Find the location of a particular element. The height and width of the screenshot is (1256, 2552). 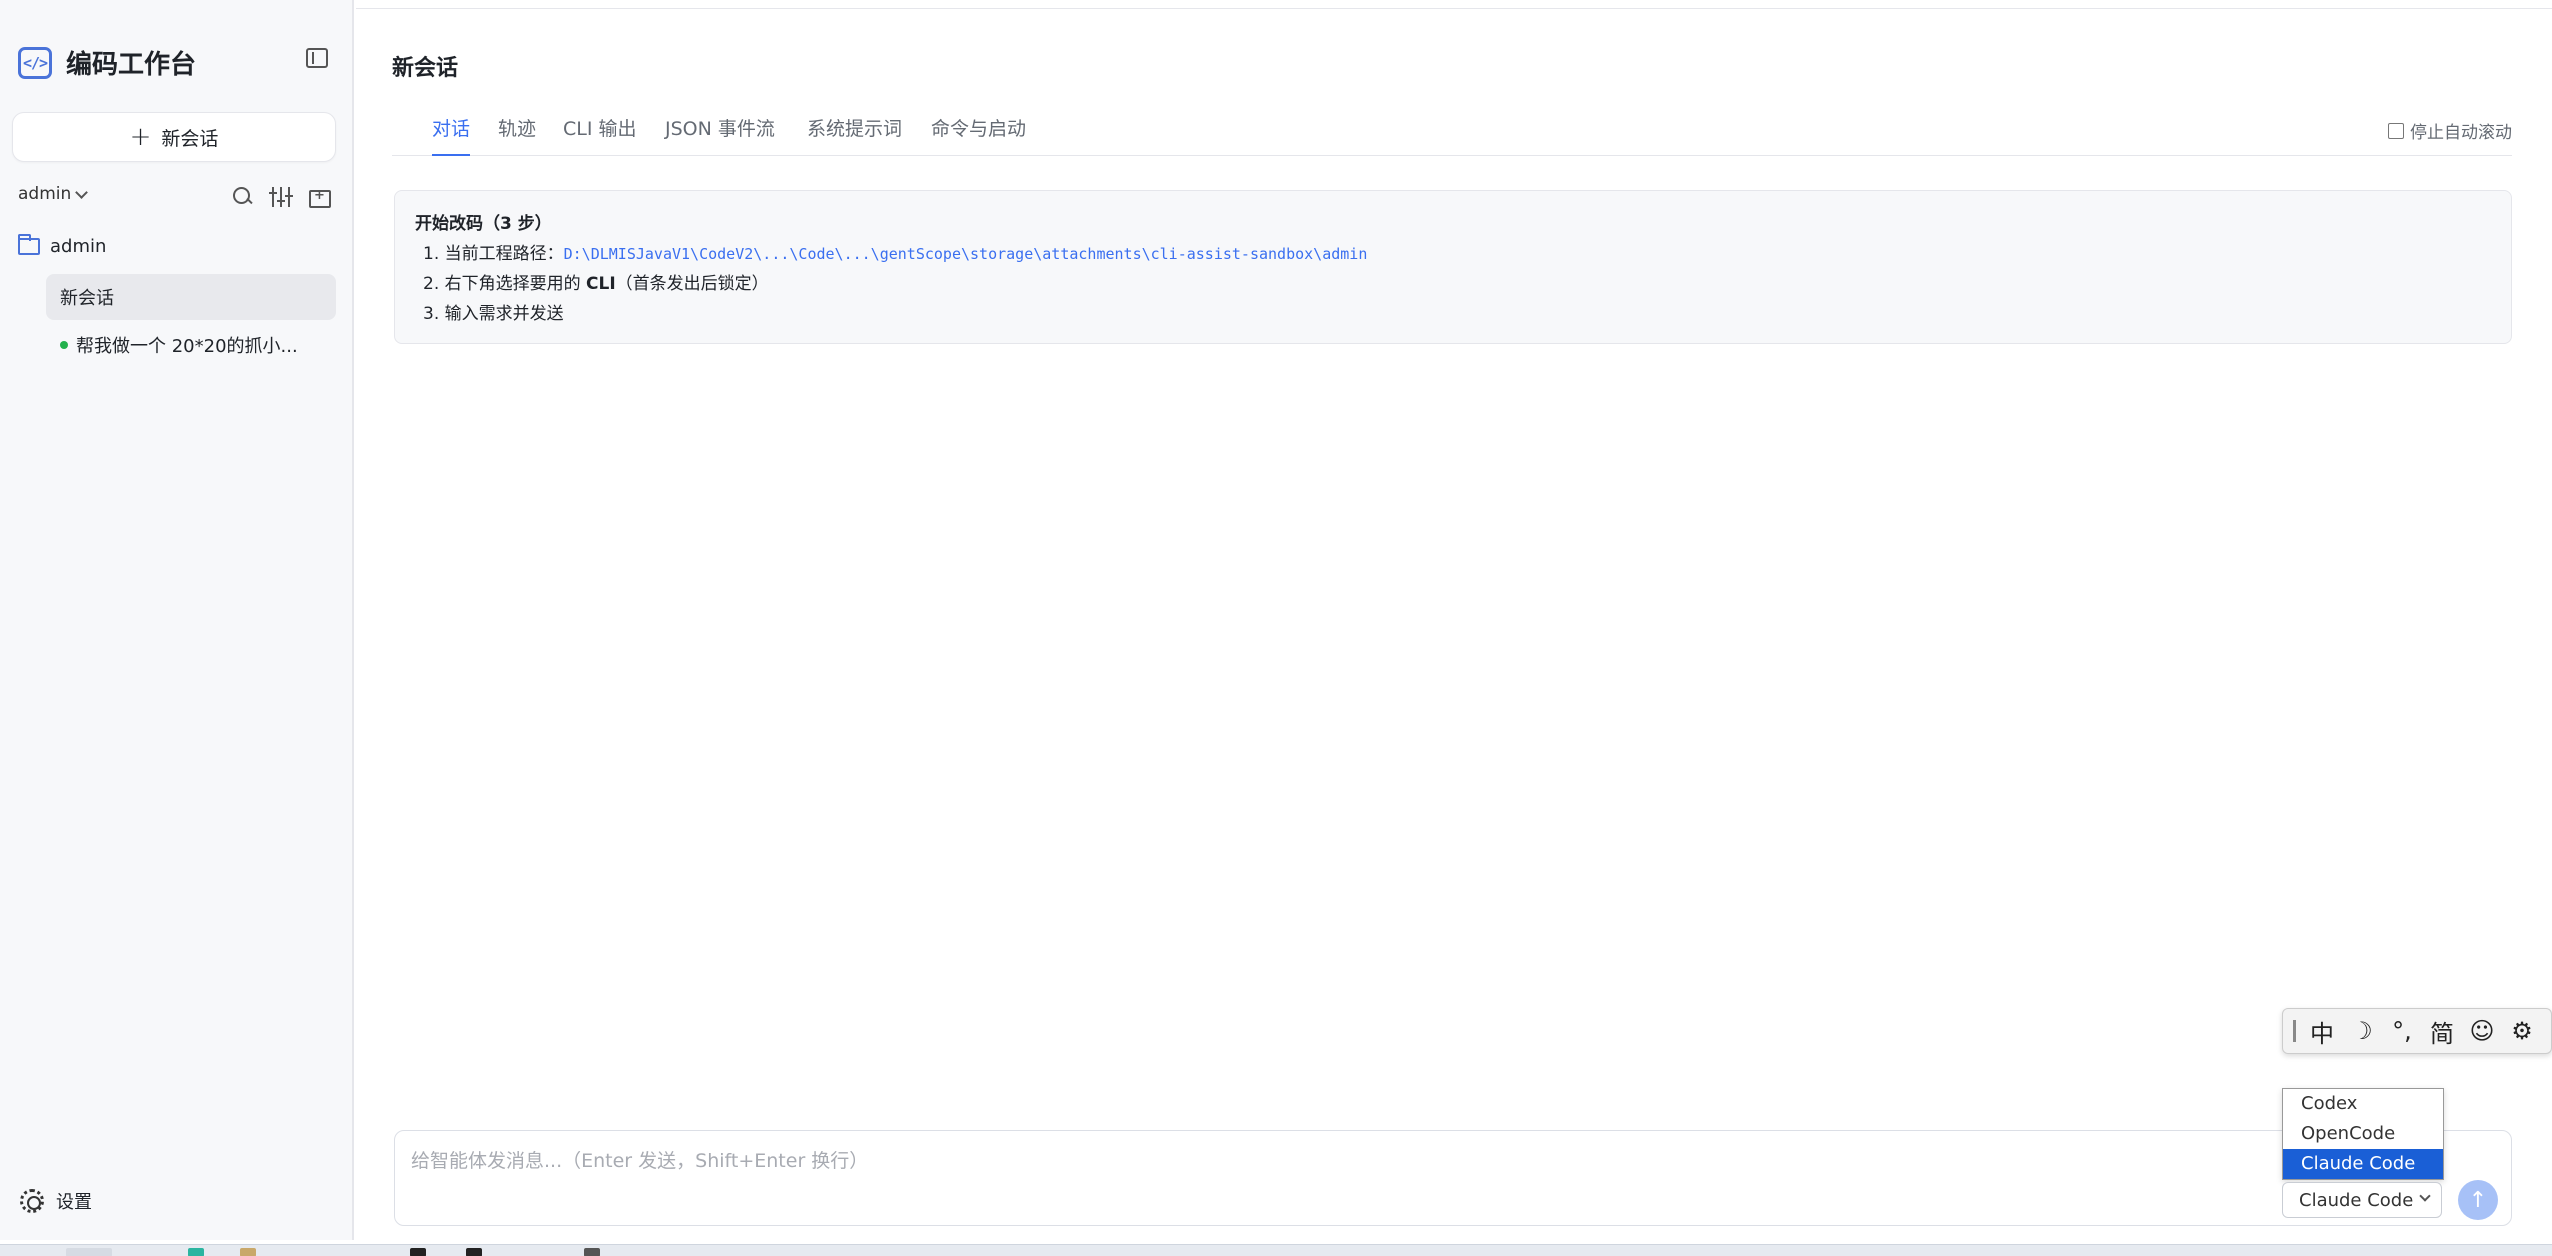

add-folder-icon is located at coordinates (319, 197).